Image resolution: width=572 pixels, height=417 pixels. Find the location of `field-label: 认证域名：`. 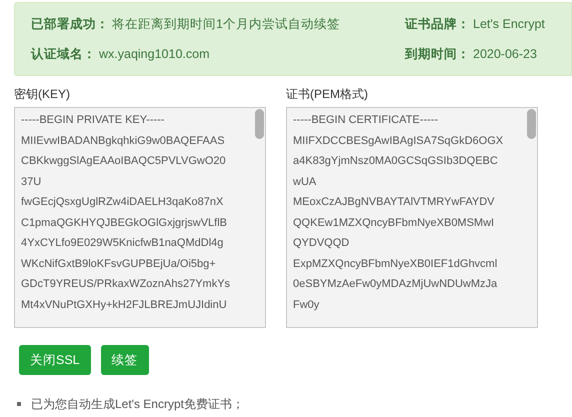

field-label: 认证域名： is located at coordinates (63, 54).